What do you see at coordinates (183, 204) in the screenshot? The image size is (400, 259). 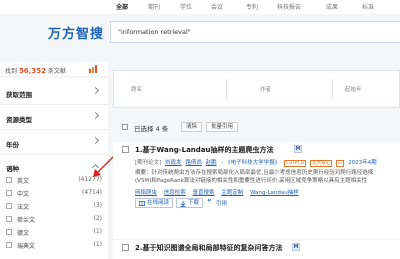 I see `download-icon` at bounding box center [183, 204].